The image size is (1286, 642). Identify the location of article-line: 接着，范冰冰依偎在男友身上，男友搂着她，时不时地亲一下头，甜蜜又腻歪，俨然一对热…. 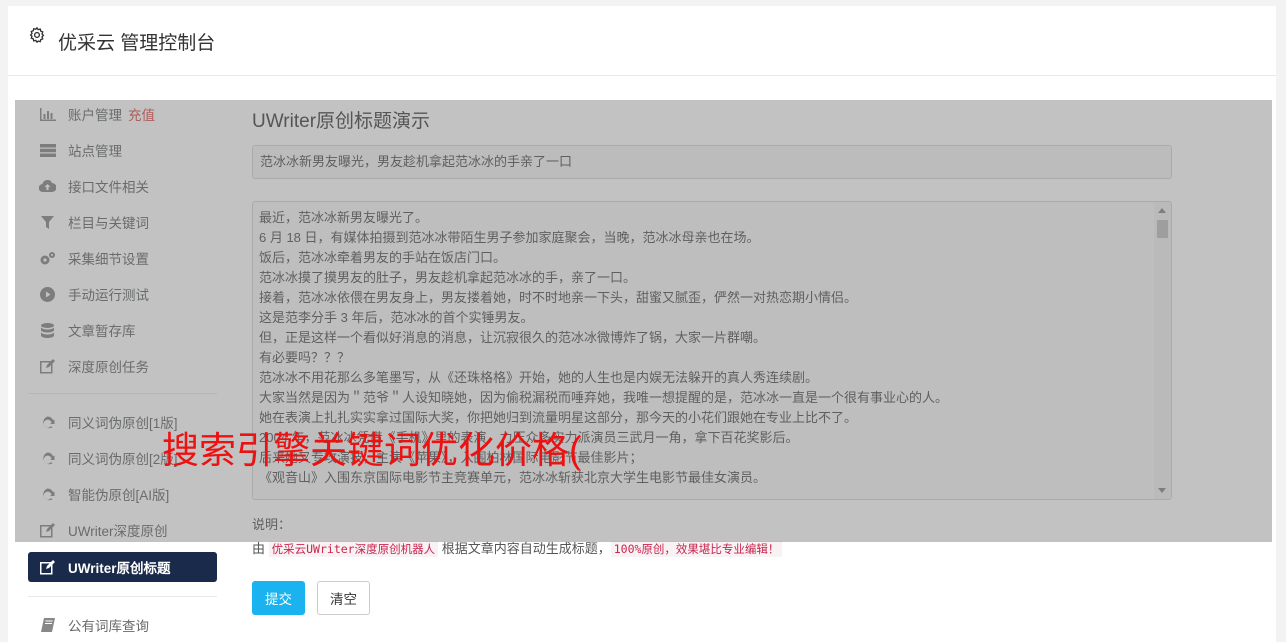
(558, 297).